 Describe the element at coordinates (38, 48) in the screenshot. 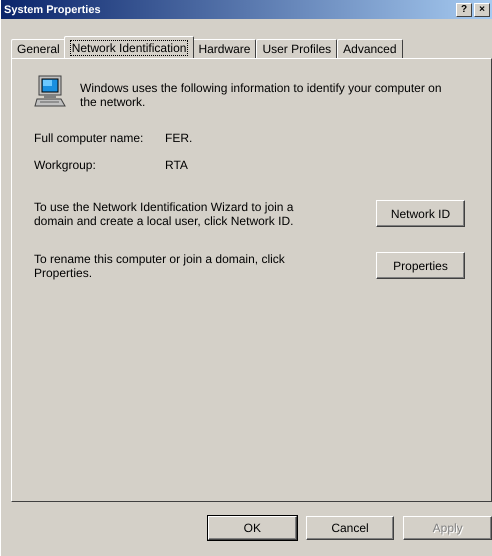

I see `tab: General` at that location.